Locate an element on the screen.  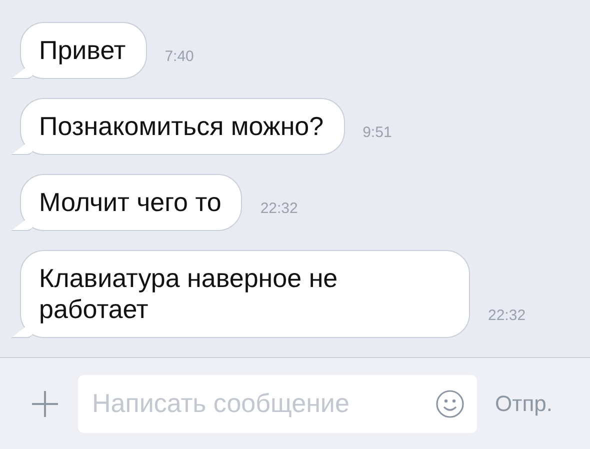
smiley-icon is located at coordinates (450, 403).